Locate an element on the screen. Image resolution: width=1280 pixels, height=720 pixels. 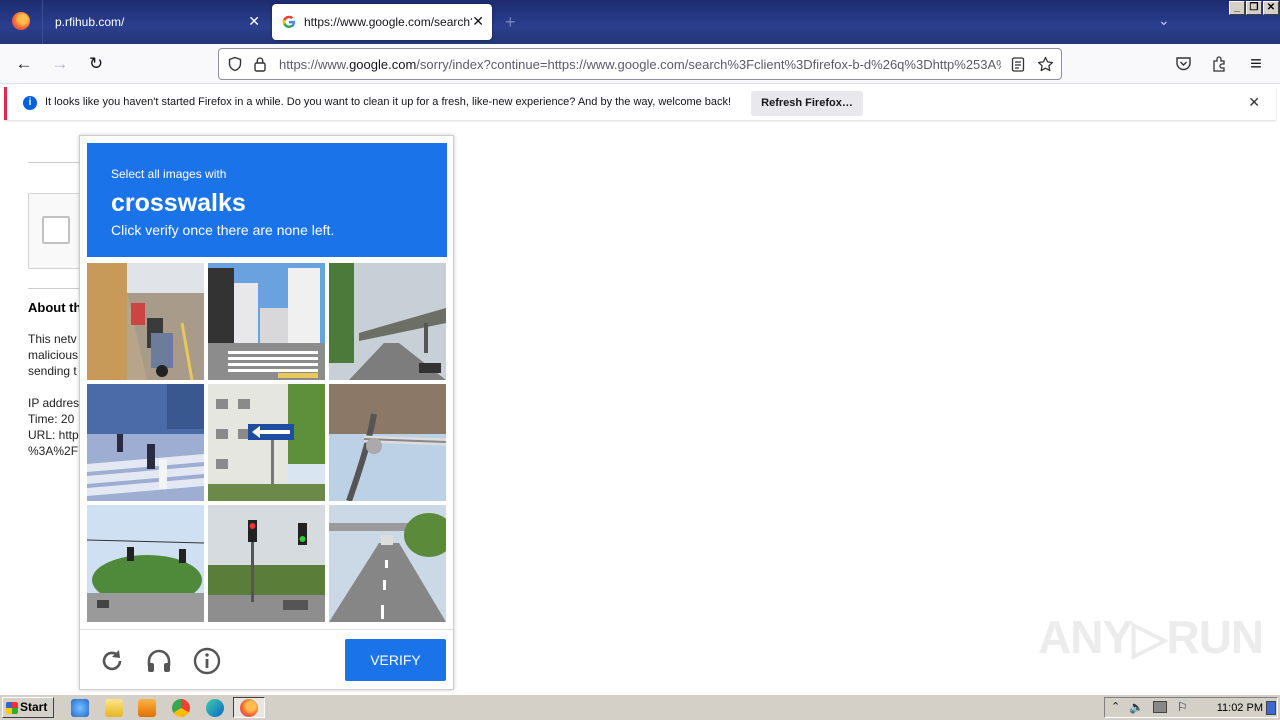
image-tile-overpass-road is located at coordinates (387, 321).